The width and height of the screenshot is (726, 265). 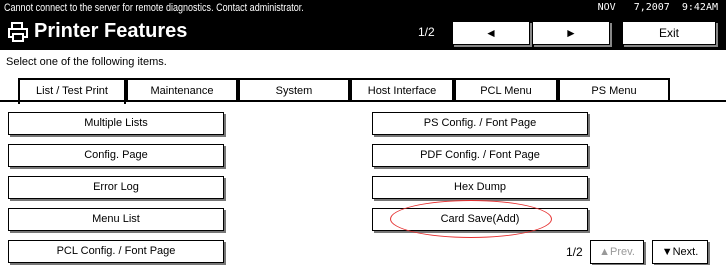 I want to click on multiple-lists-button: Multiple Lists, so click(x=116, y=123).